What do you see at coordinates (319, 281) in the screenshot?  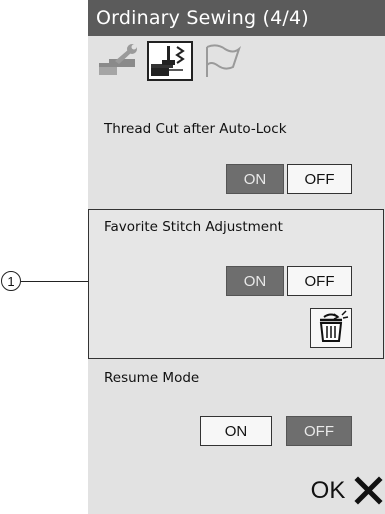 I see `favorite-stitch-off-button: OFF` at bounding box center [319, 281].